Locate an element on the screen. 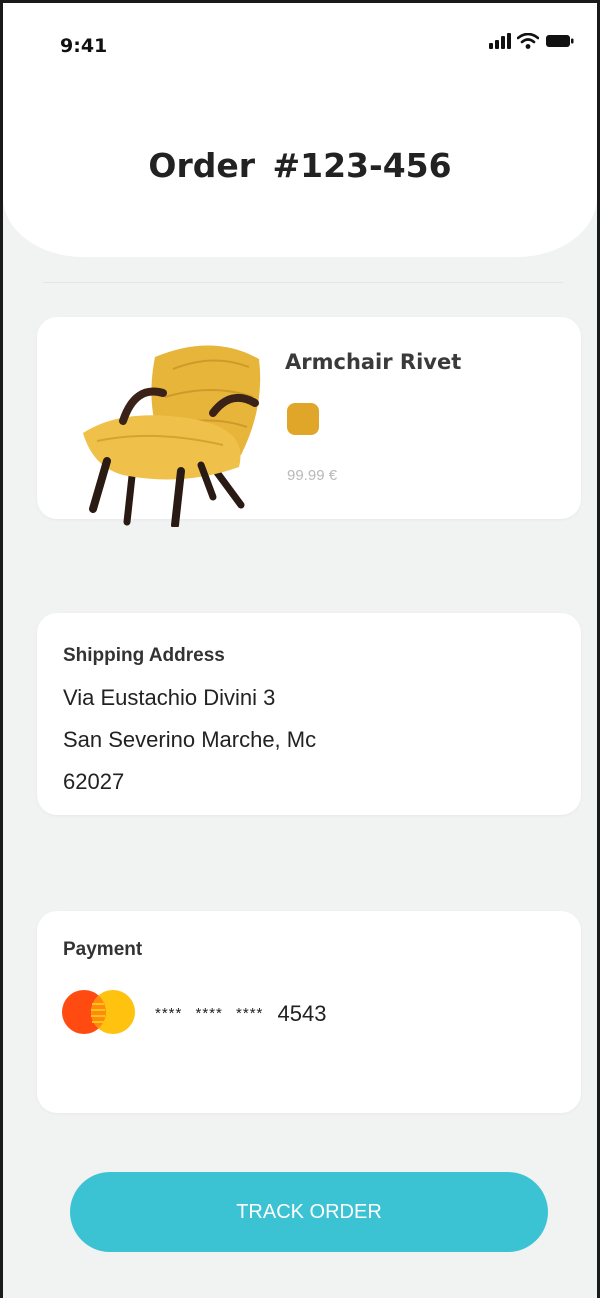 This screenshot has width=600, height=1298. payment-heading: Payment is located at coordinates (103, 949).